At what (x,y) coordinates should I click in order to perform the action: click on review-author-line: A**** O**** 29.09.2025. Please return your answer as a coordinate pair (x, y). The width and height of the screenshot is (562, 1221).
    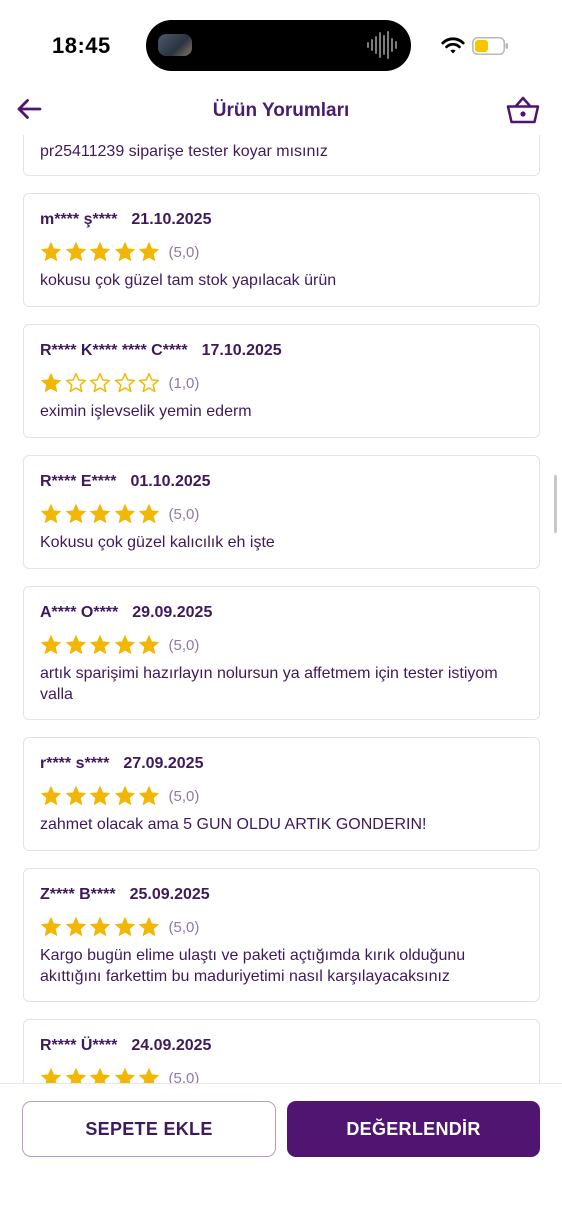
    Looking at the image, I should click on (126, 613).